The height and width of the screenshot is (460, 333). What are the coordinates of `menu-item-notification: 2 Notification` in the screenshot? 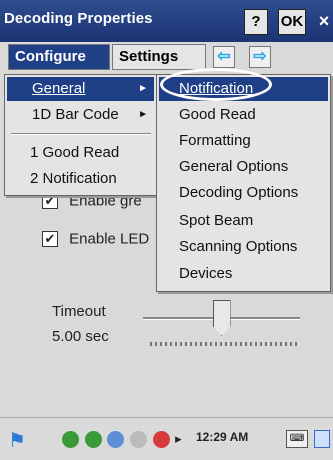 It's located at (80, 179).